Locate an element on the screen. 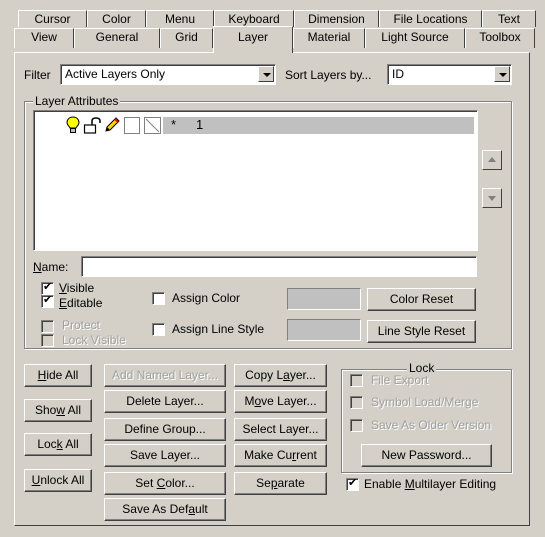 The image size is (545, 537). name-input is located at coordinates (279, 266).